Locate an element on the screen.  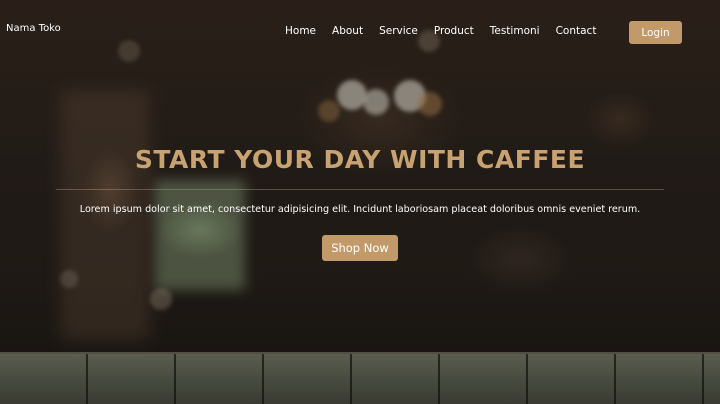
hero-divider is located at coordinates (360, 189).